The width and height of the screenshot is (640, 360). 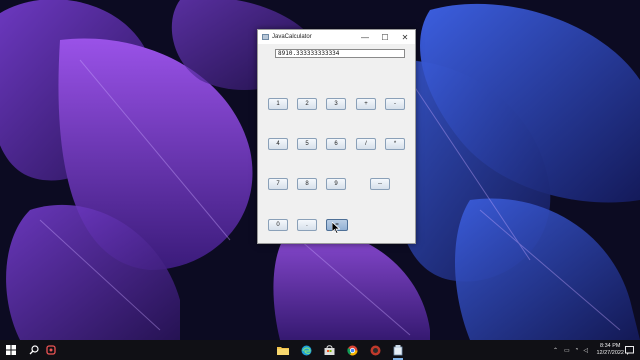 What do you see at coordinates (336, 144) in the screenshot?
I see `key-6: 6` at bounding box center [336, 144].